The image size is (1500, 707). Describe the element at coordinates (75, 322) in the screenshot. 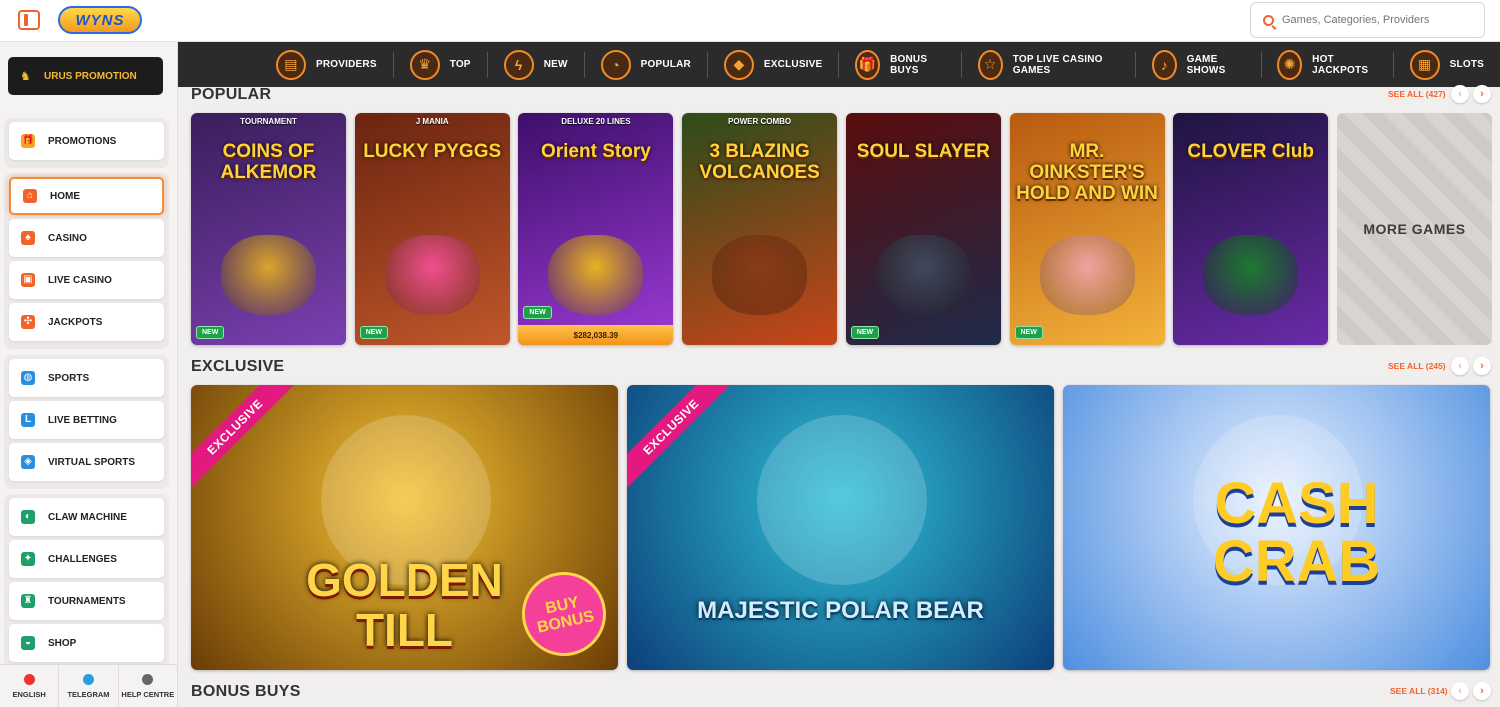

I see `sidebar-item-label: JACKPOTS` at that location.